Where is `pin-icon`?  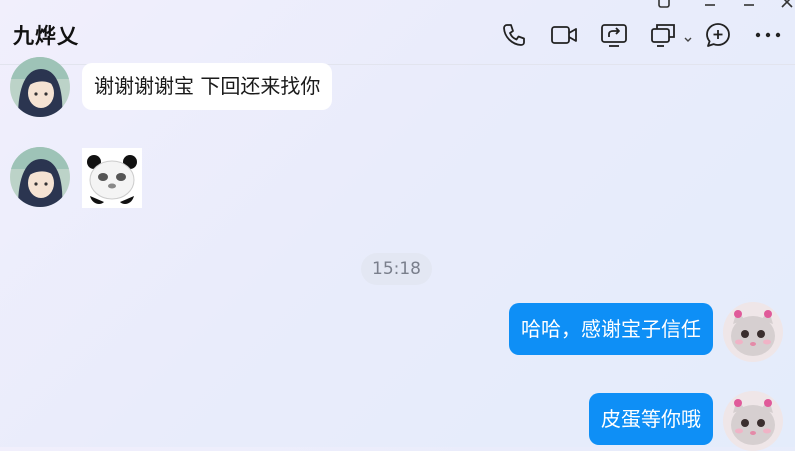
pin-icon is located at coordinates (664, 4).